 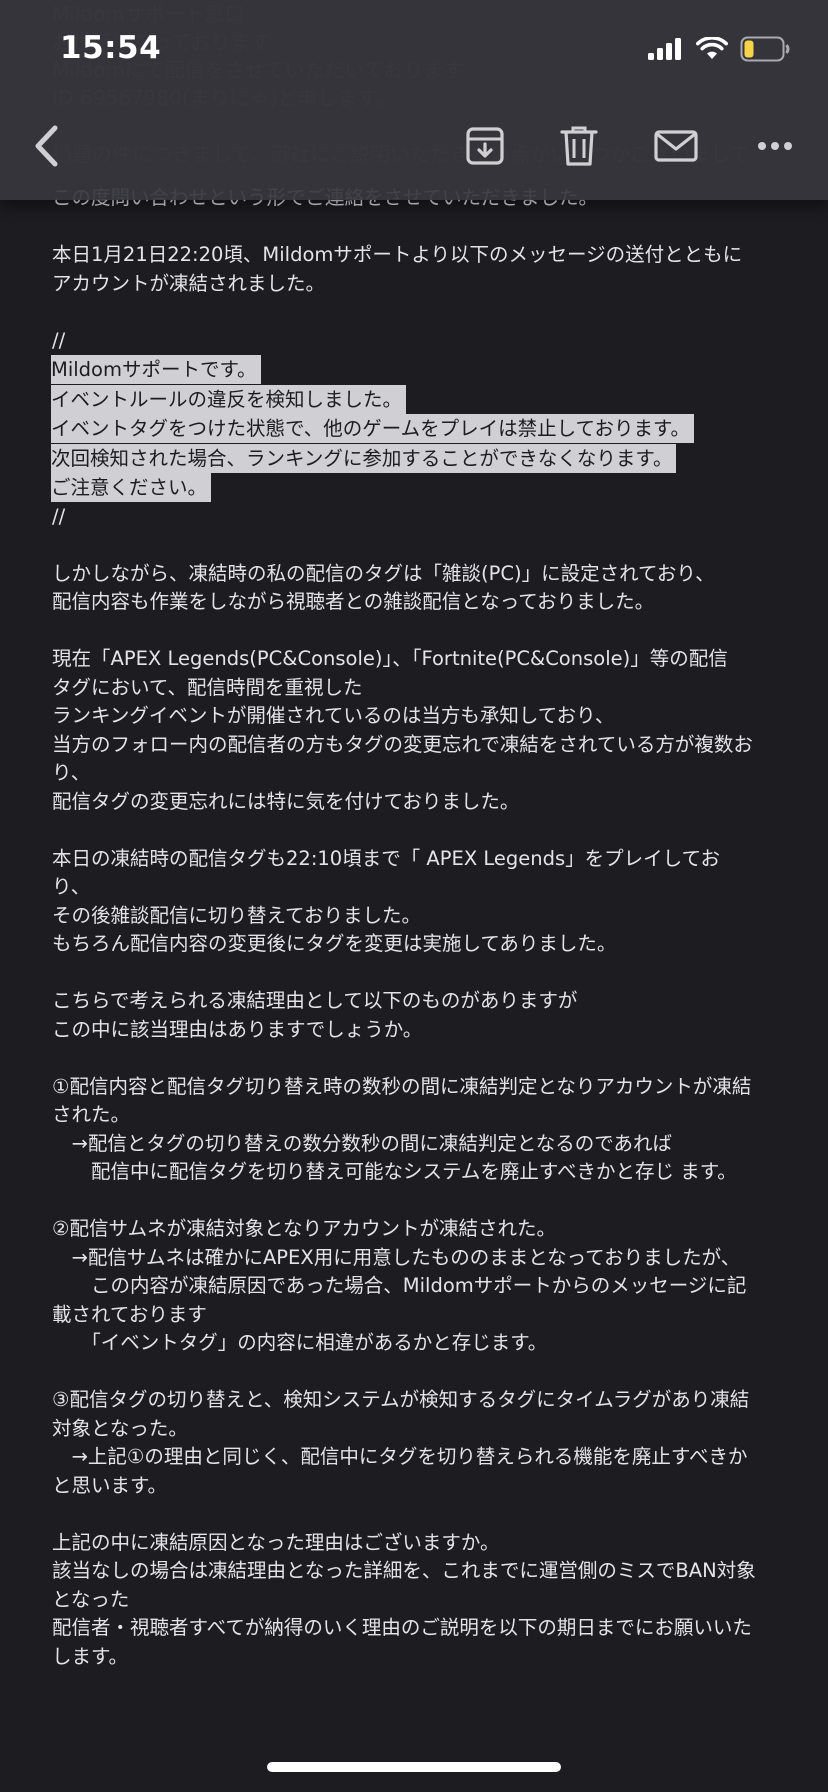 I want to click on email-text: →配信とタグの切り替えの数分数秒の間に凍結判定となるのであれば, so click(x=362, y=1143).